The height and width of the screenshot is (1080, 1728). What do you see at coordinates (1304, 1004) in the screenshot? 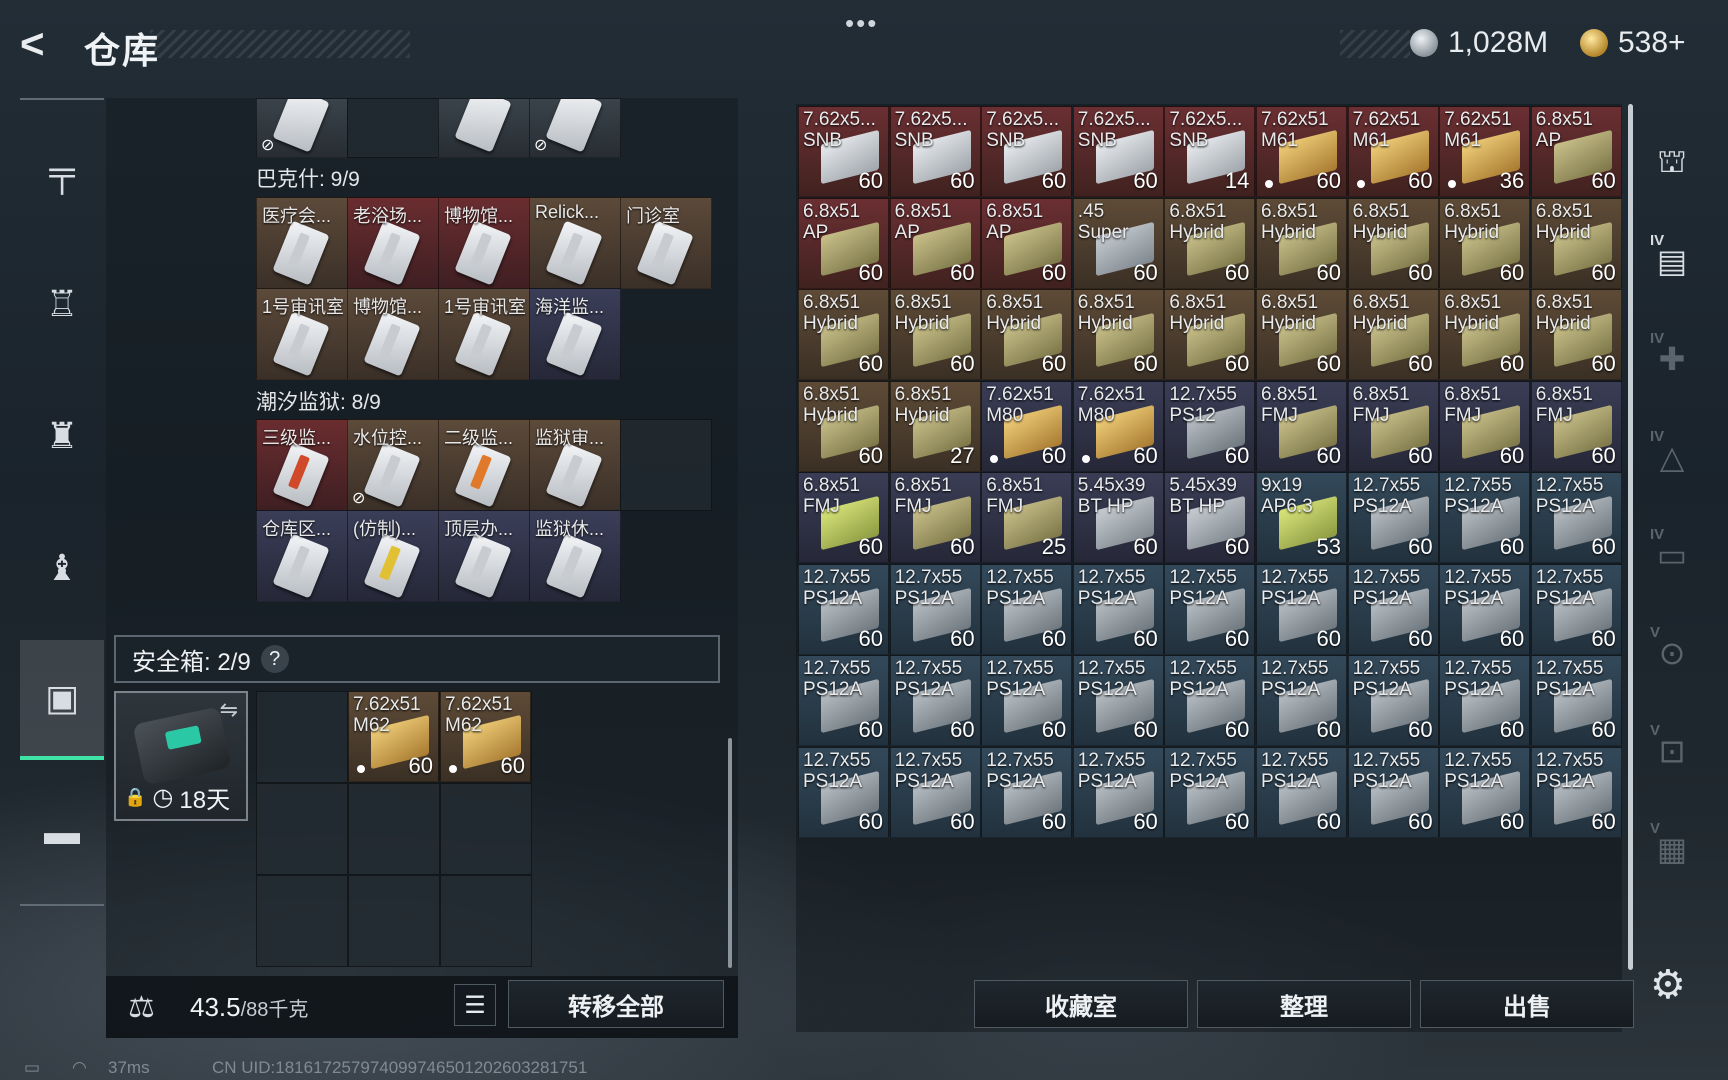
I see `sort-button: 整理` at bounding box center [1304, 1004].